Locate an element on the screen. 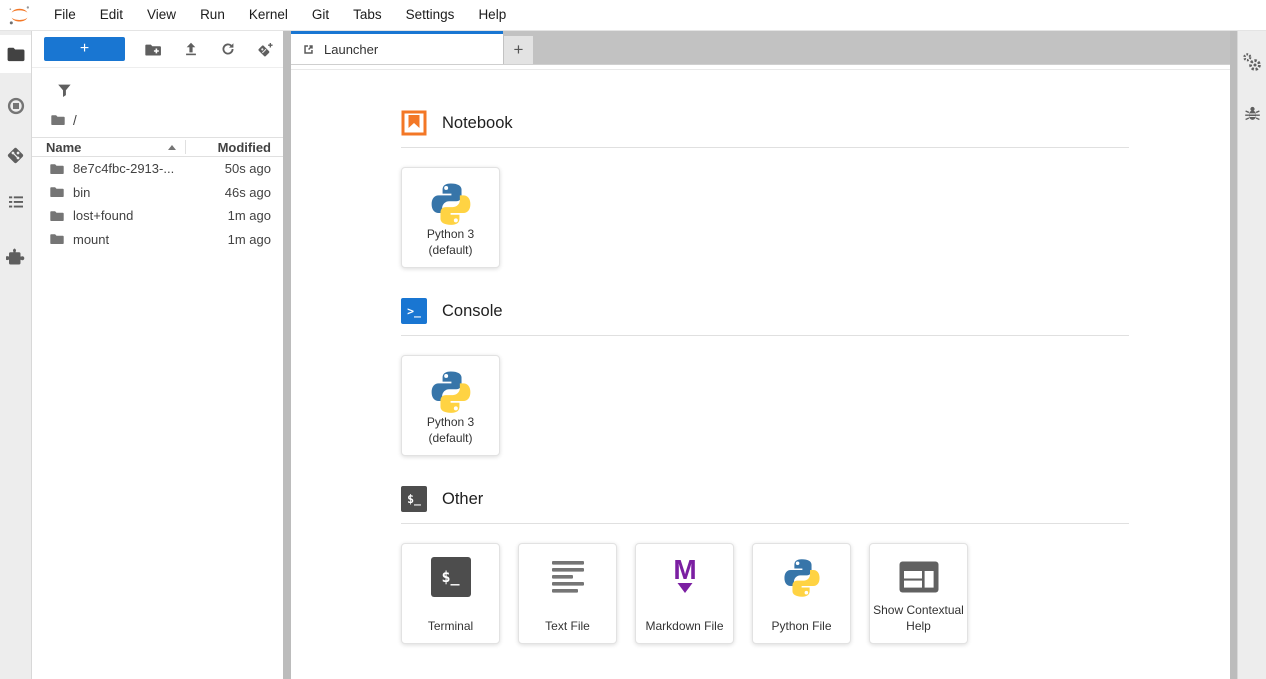  card-label: Text File is located at coordinates (567, 626).